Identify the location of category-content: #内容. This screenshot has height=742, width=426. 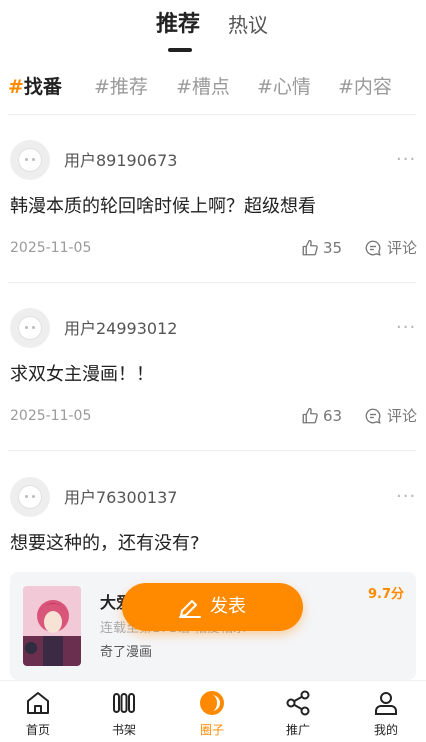
(365, 87).